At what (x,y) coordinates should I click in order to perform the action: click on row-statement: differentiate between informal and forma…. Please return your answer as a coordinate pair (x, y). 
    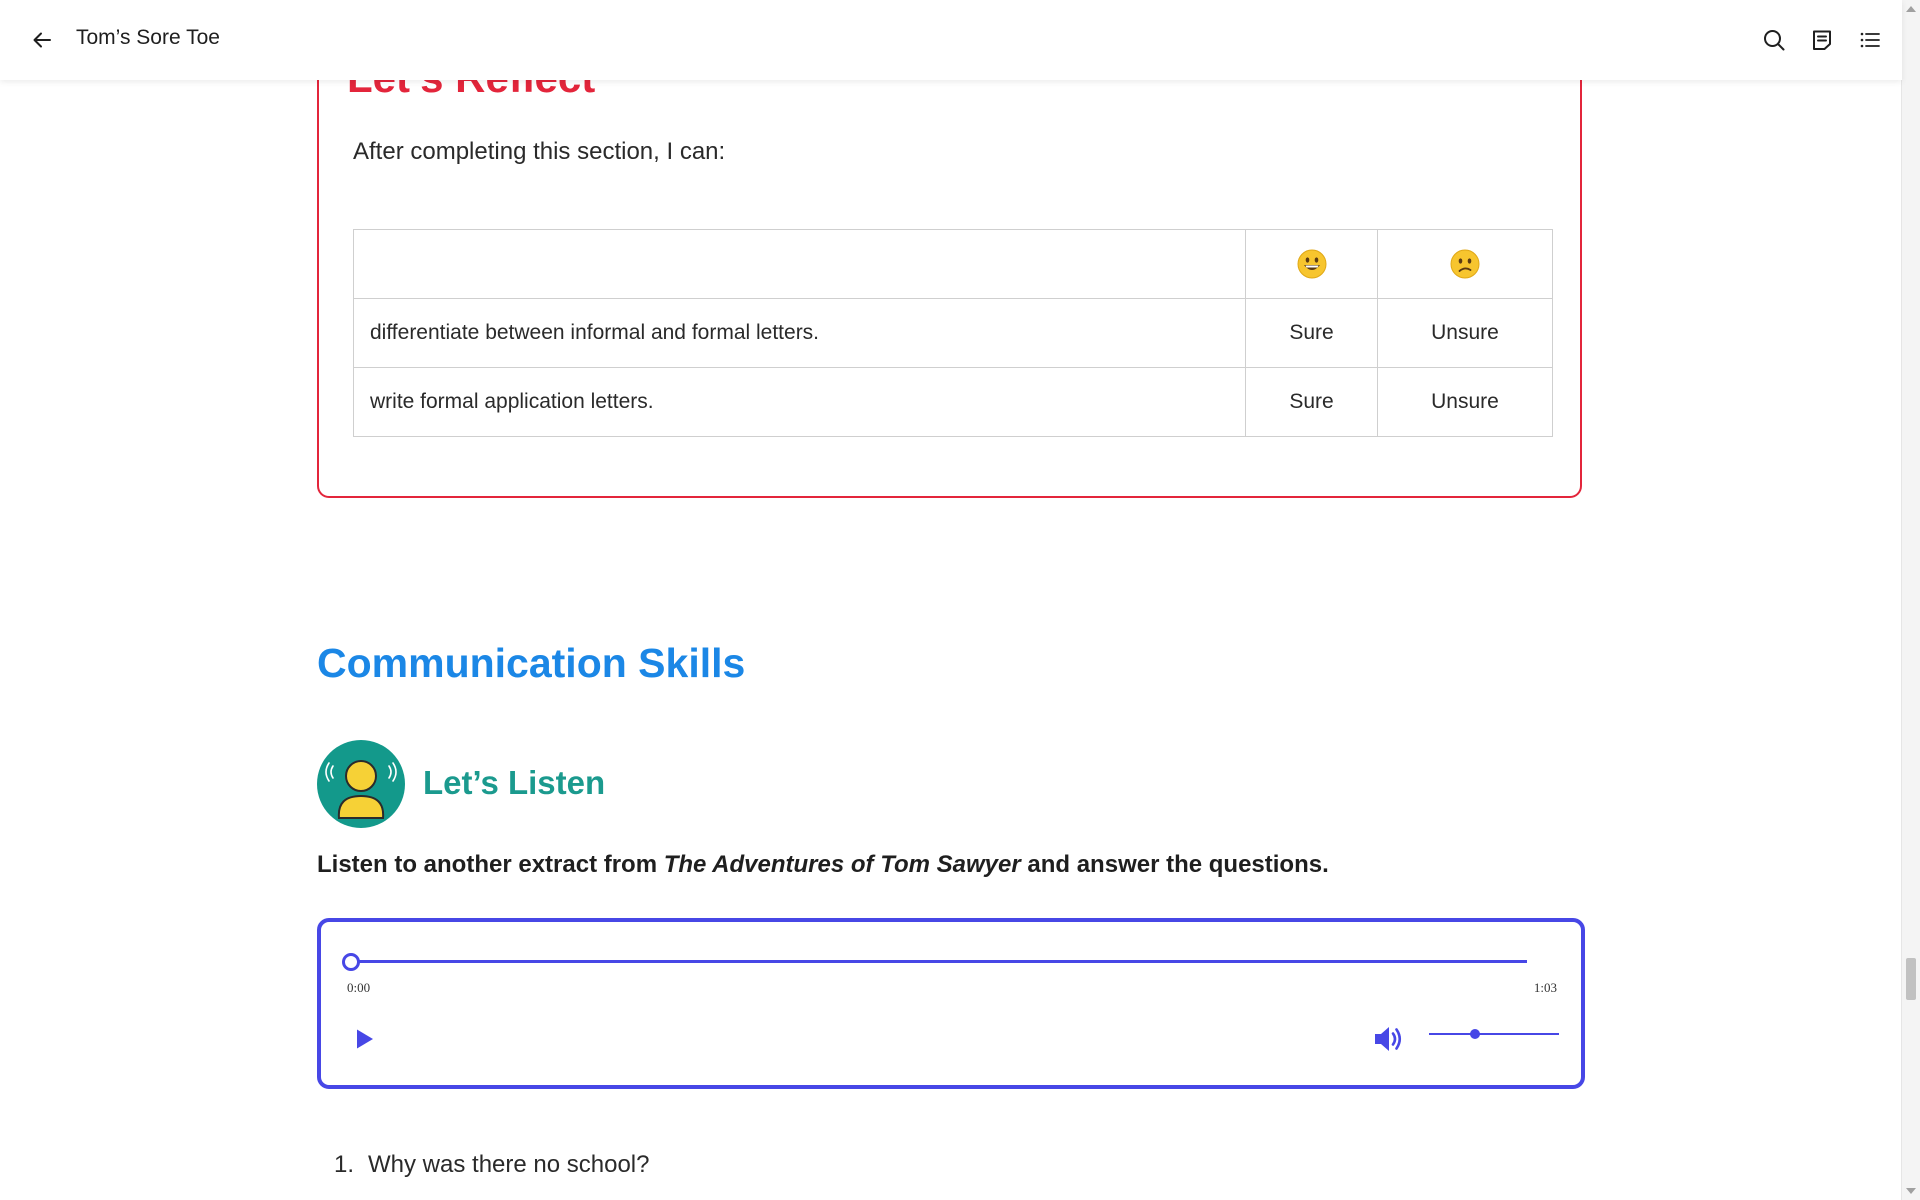
    Looking at the image, I should click on (799, 333).